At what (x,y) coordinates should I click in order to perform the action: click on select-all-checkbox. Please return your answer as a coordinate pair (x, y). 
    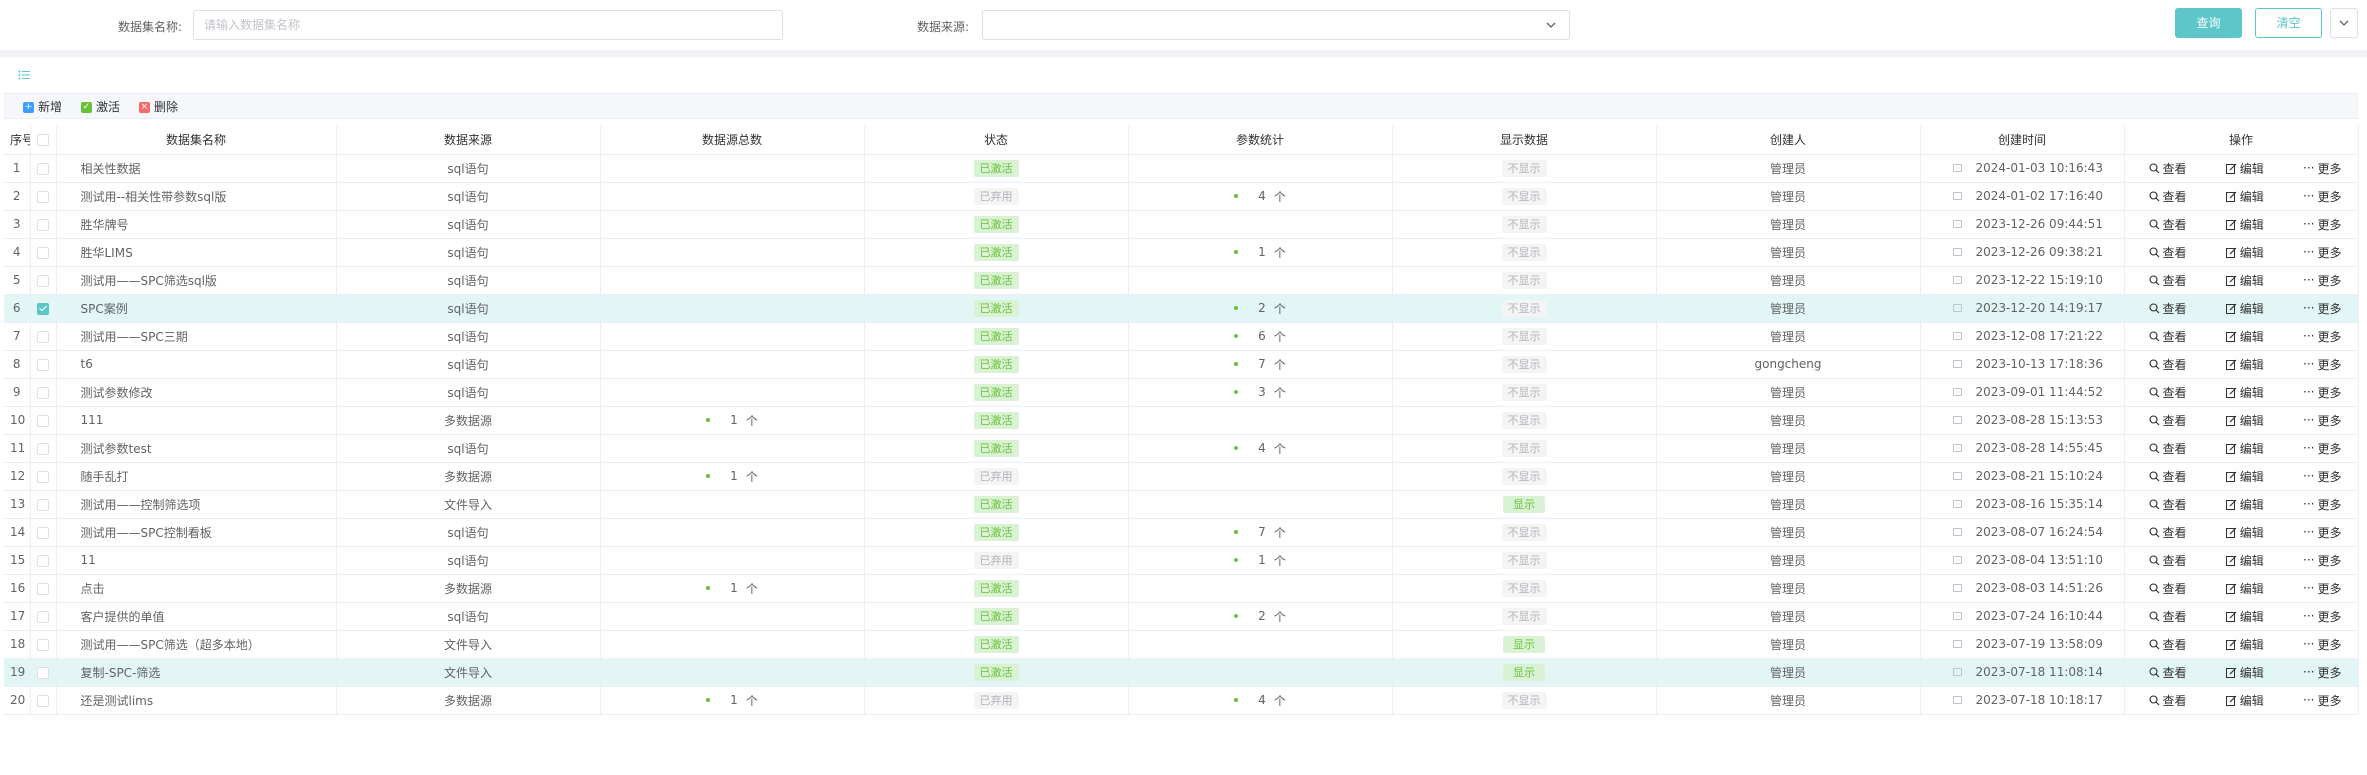
    Looking at the image, I should click on (43, 140).